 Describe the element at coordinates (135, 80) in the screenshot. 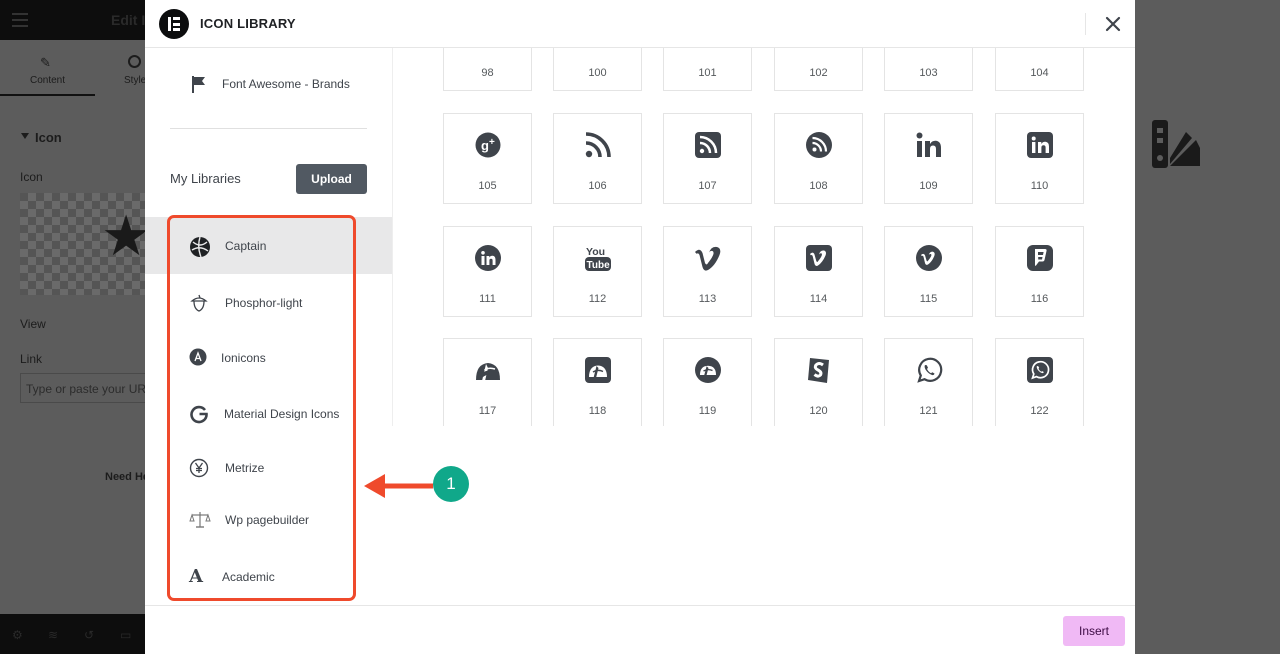

I see `tab-style: Style` at that location.